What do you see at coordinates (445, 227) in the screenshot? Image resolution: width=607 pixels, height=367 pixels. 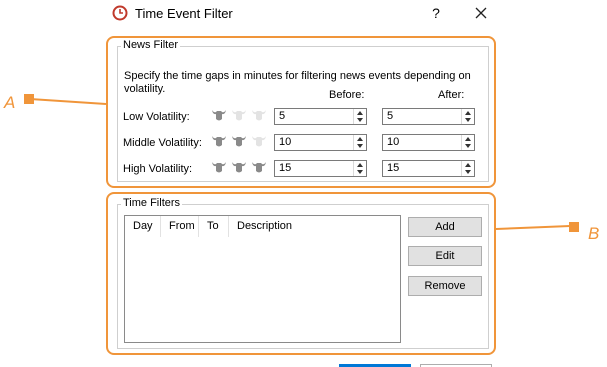 I see `add-button: Add` at bounding box center [445, 227].